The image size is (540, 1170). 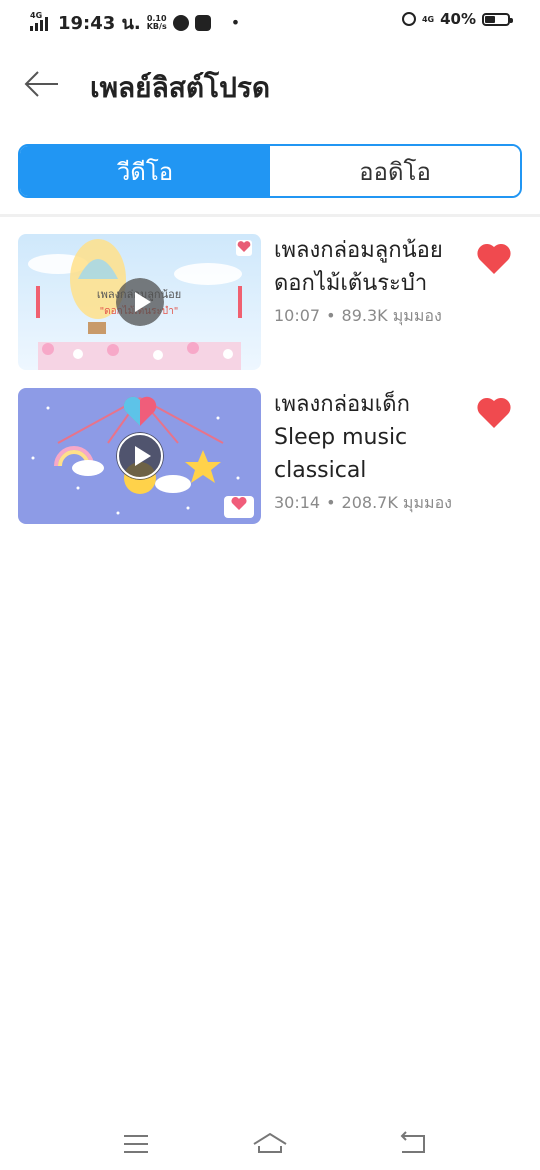 I want to click on alarm-icon, so click(x=408, y=19).